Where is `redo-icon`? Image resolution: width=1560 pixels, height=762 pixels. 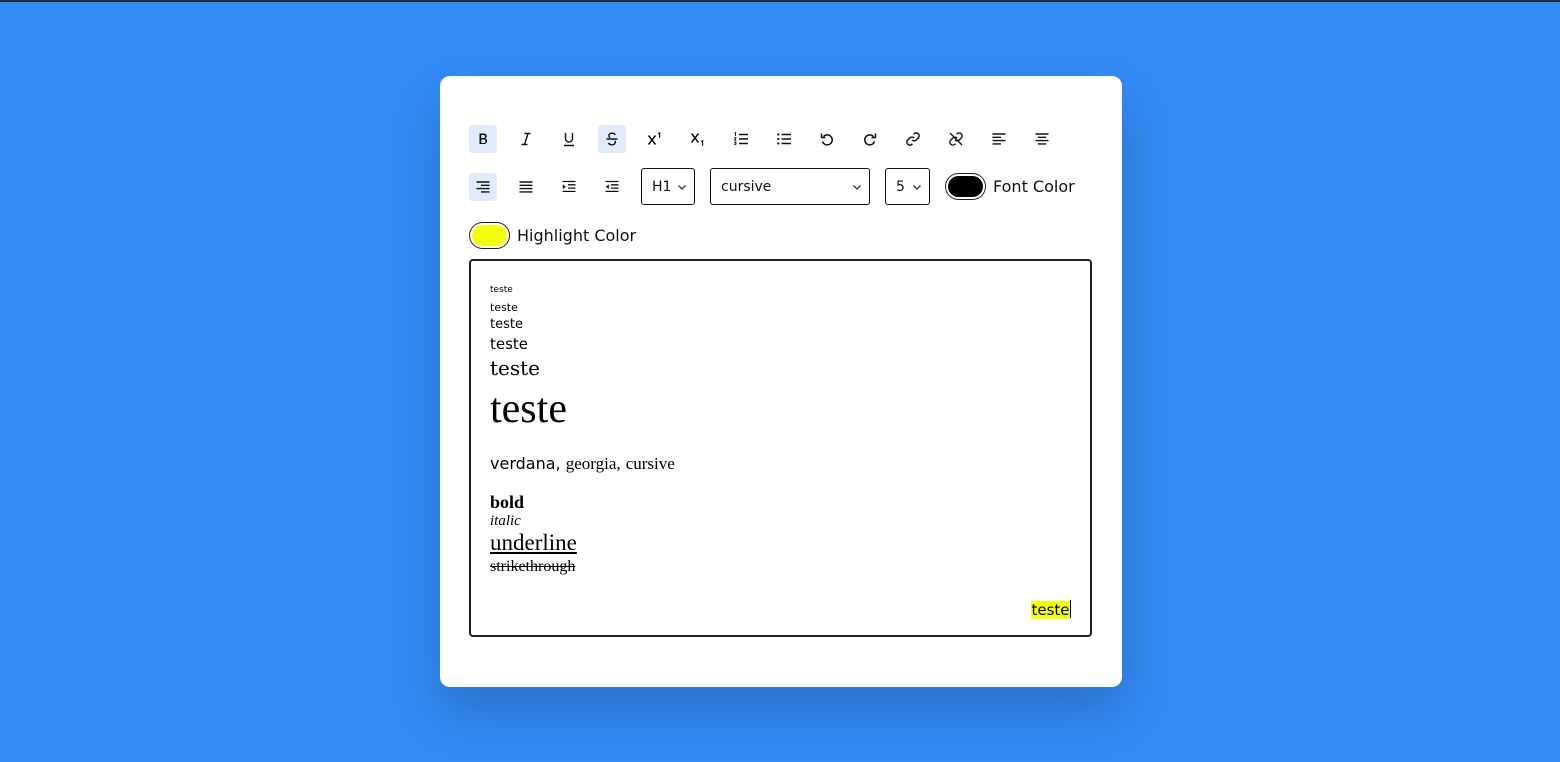 redo-icon is located at coordinates (870, 139).